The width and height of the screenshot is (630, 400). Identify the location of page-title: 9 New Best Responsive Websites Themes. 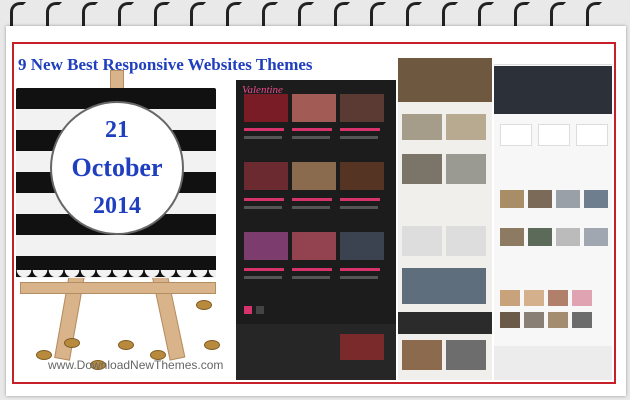
(165, 64).